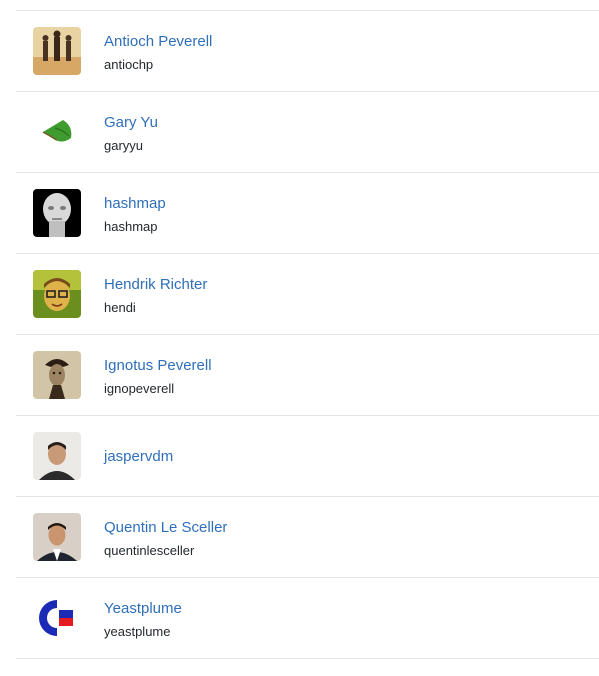  What do you see at coordinates (138, 456) in the screenshot?
I see `user-name-link: jaspervdm` at bounding box center [138, 456].